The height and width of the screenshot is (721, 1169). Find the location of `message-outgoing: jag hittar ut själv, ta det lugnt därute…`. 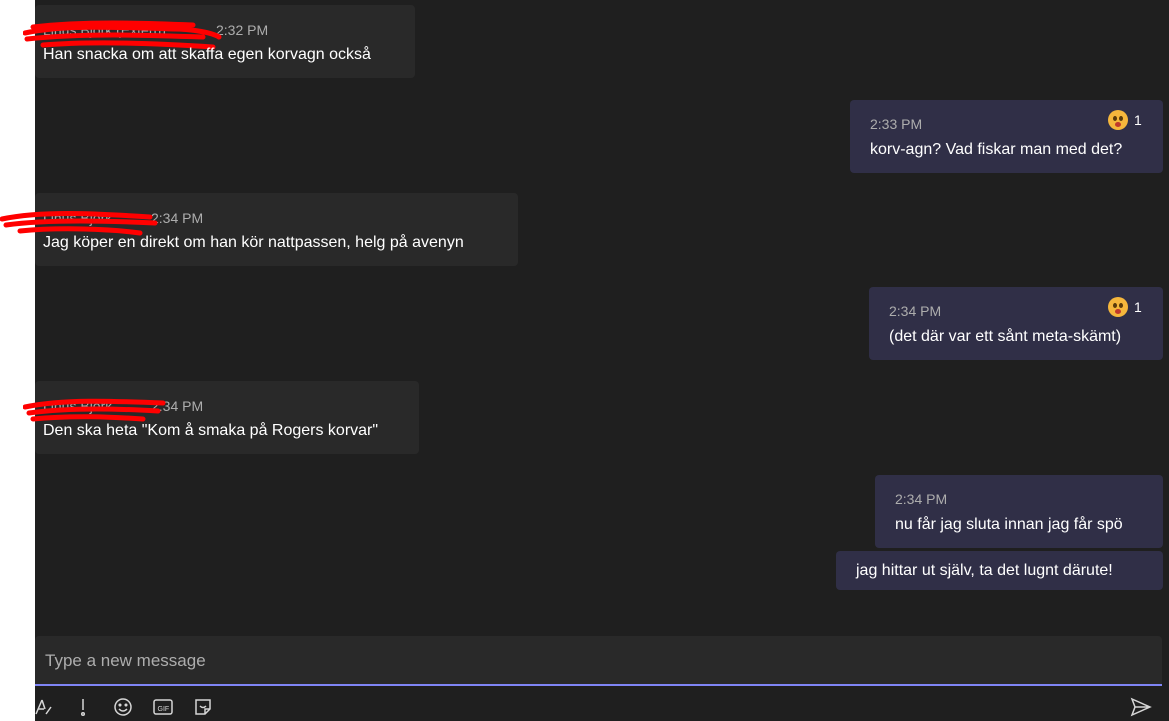

message-outgoing: jag hittar ut själv, ta det lugnt därute… is located at coordinates (999, 570).